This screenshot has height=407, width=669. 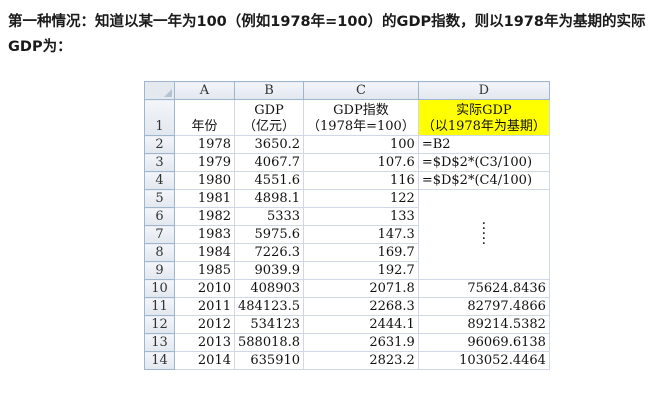 What do you see at coordinates (361, 270) in the screenshot?
I see `cell-index: 192.7` at bounding box center [361, 270].